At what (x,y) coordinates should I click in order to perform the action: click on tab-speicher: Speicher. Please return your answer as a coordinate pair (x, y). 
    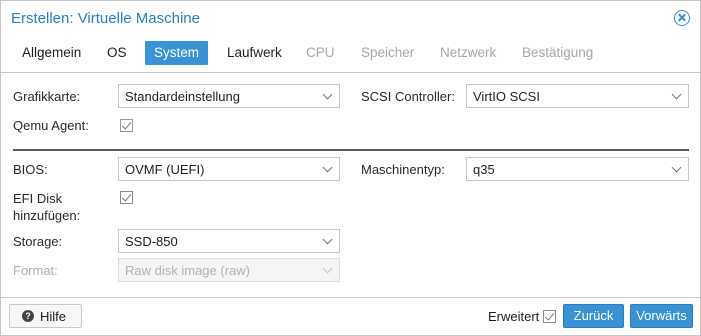
    Looking at the image, I should click on (388, 52).